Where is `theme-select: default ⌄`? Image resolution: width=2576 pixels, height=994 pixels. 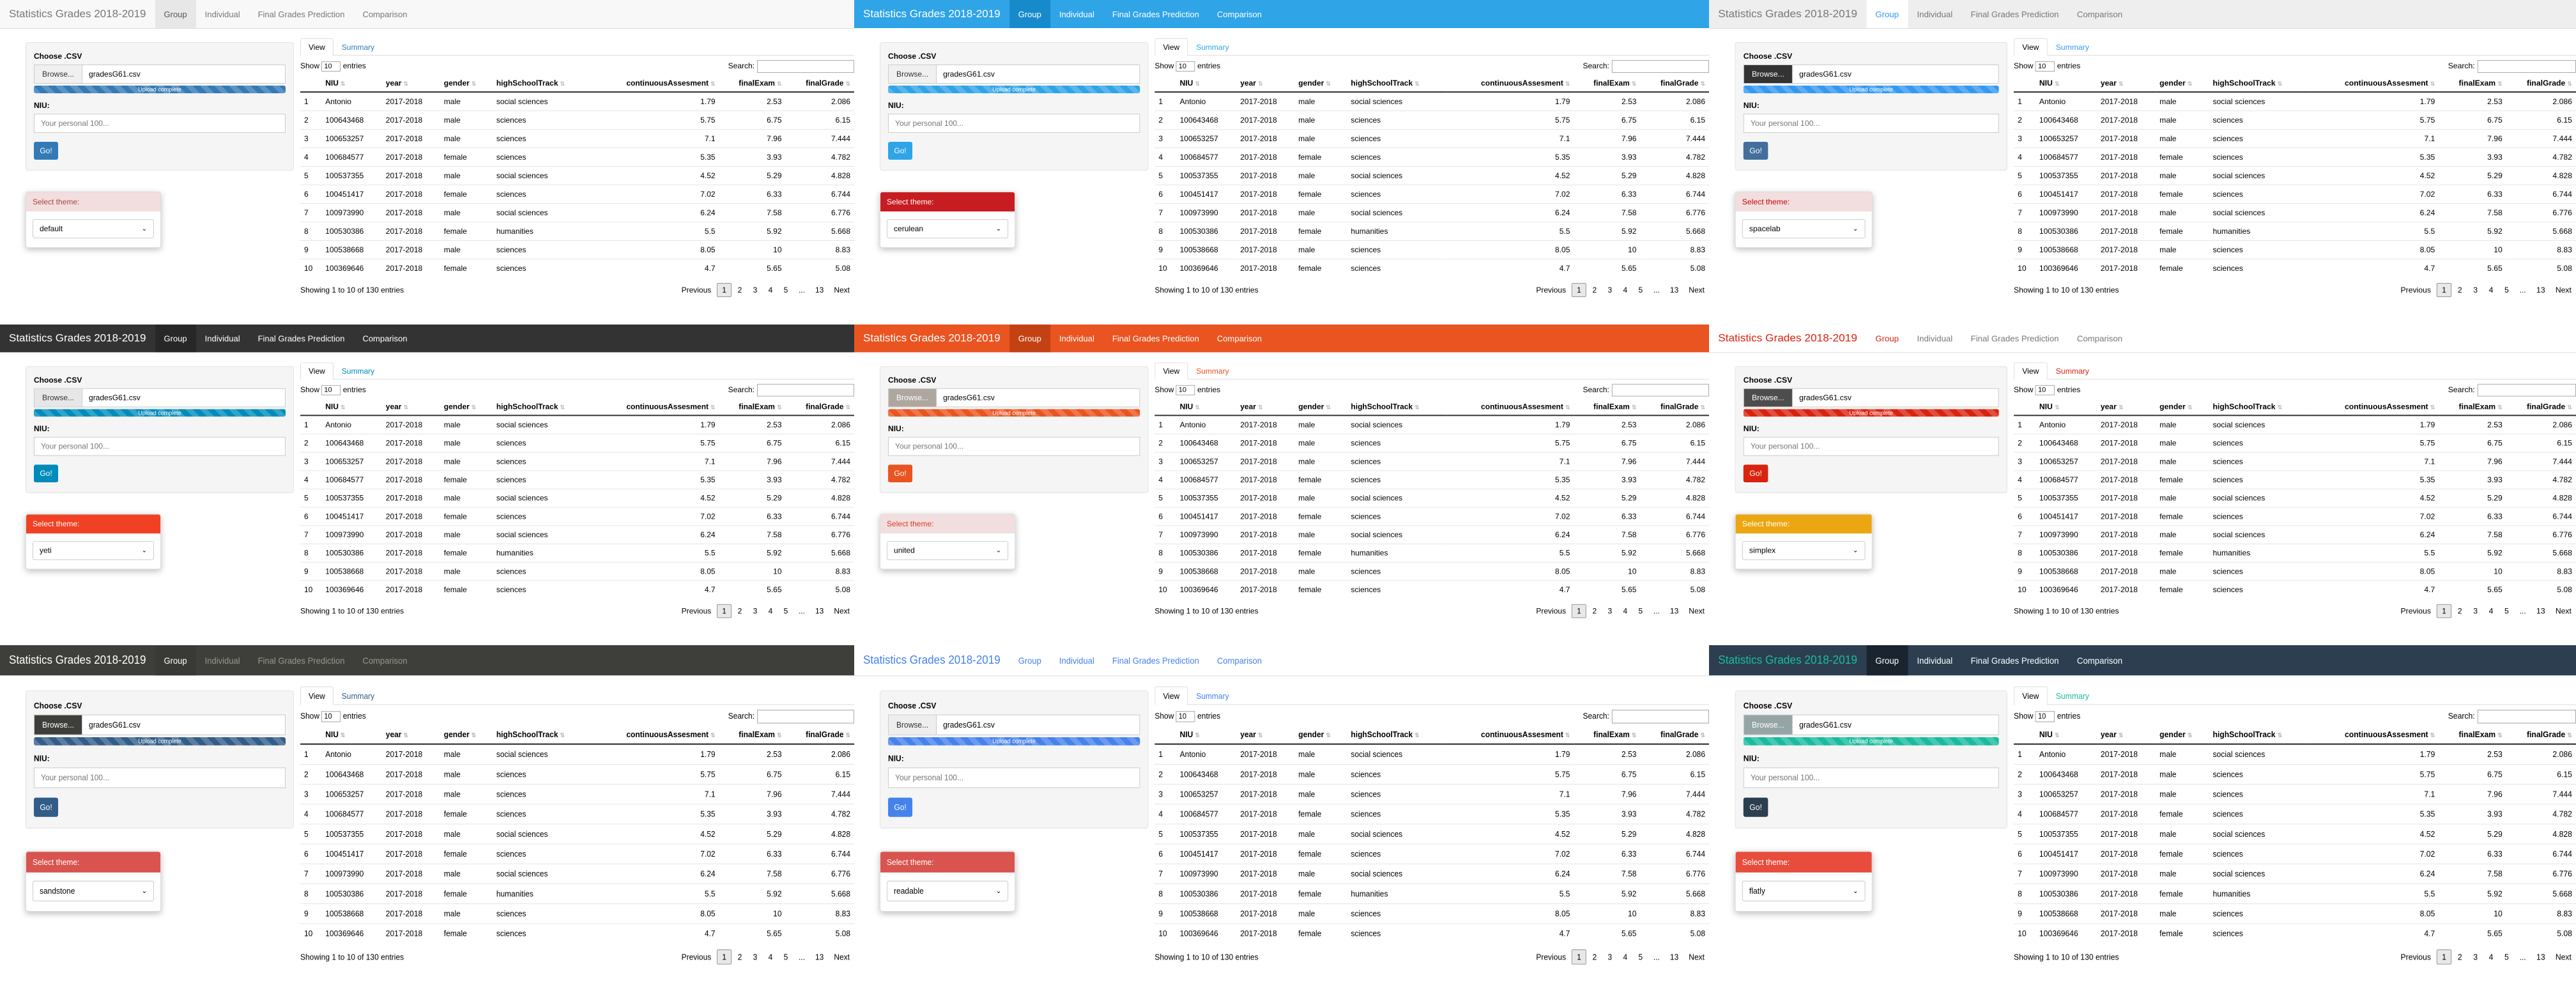 theme-select: default ⌄ is located at coordinates (93, 229).